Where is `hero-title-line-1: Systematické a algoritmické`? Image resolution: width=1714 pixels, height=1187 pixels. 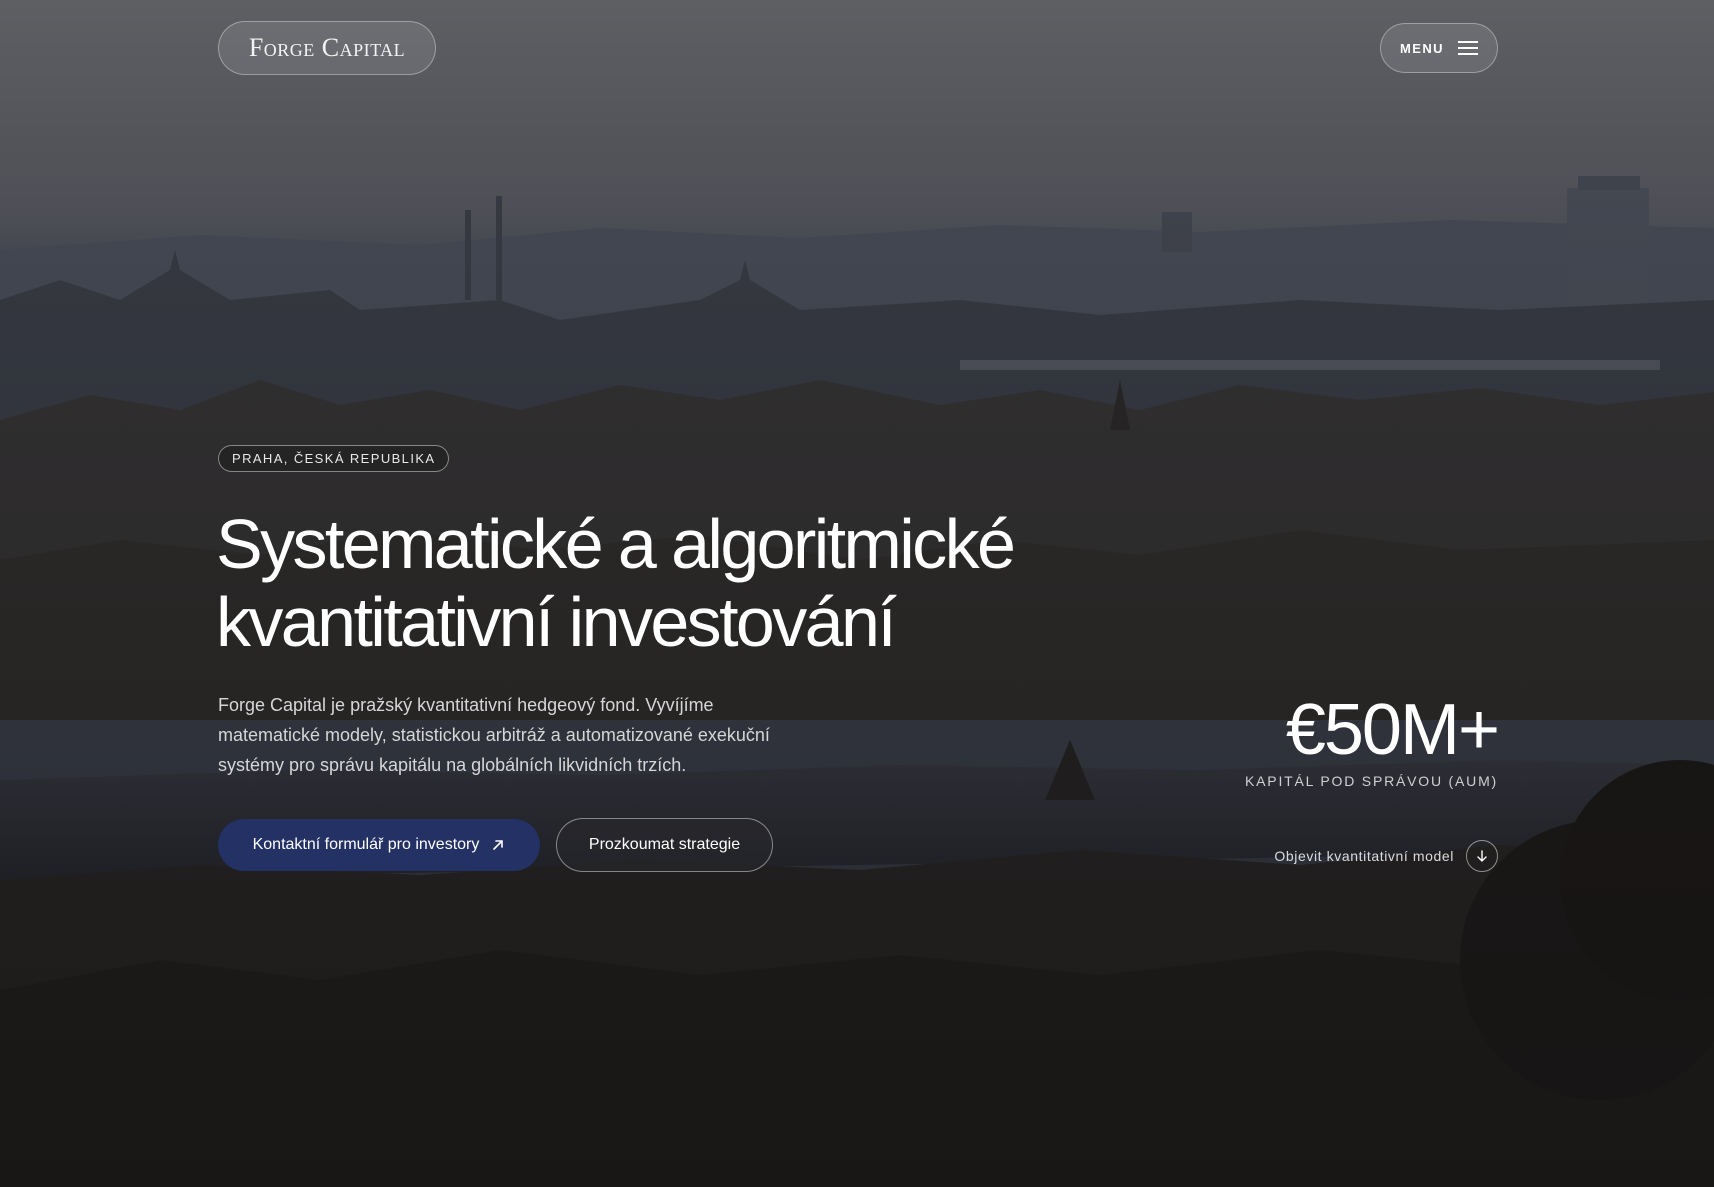 hero-title-line-1: Systematické a algoritmické is located at coordinates (616, 544).